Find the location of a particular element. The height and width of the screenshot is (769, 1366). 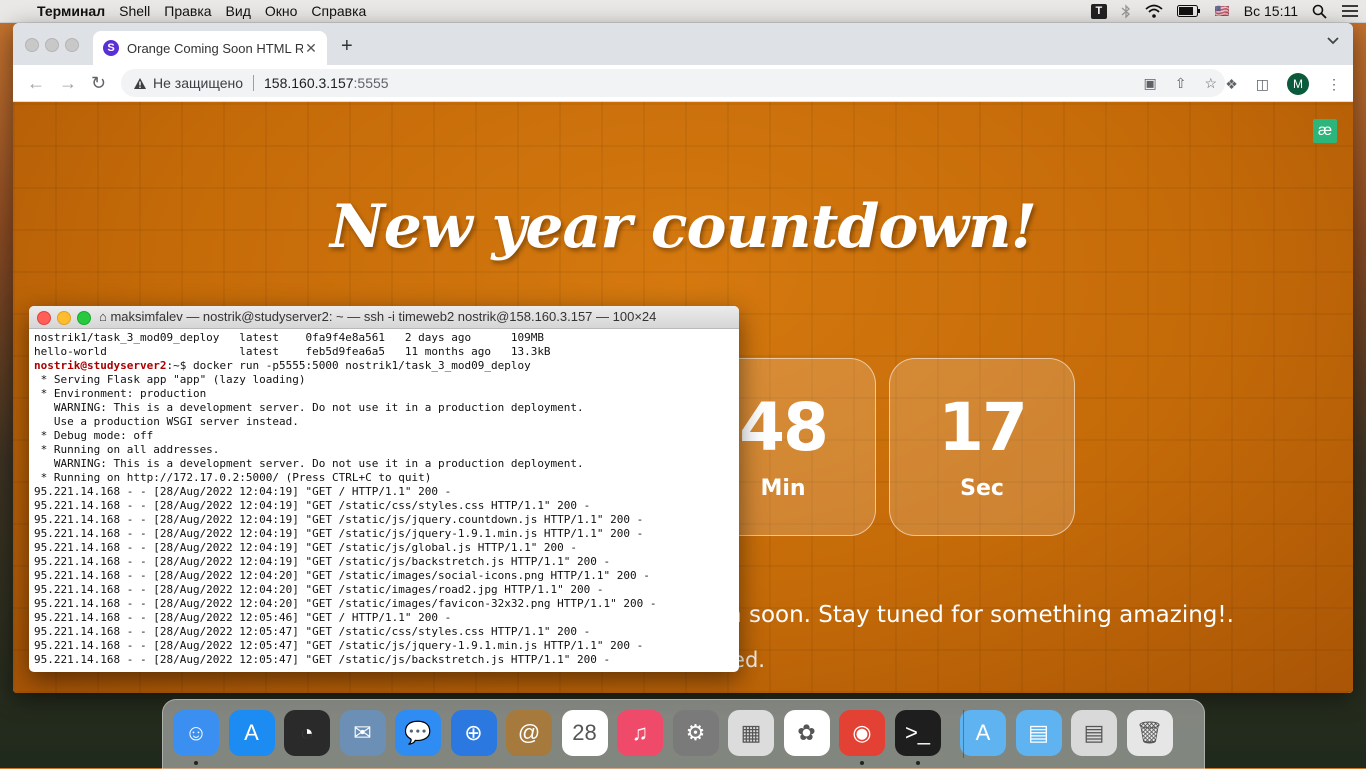

terminal-line: * Serving Flask app "app" (lazy loading) is located at coordinates (170, 379).